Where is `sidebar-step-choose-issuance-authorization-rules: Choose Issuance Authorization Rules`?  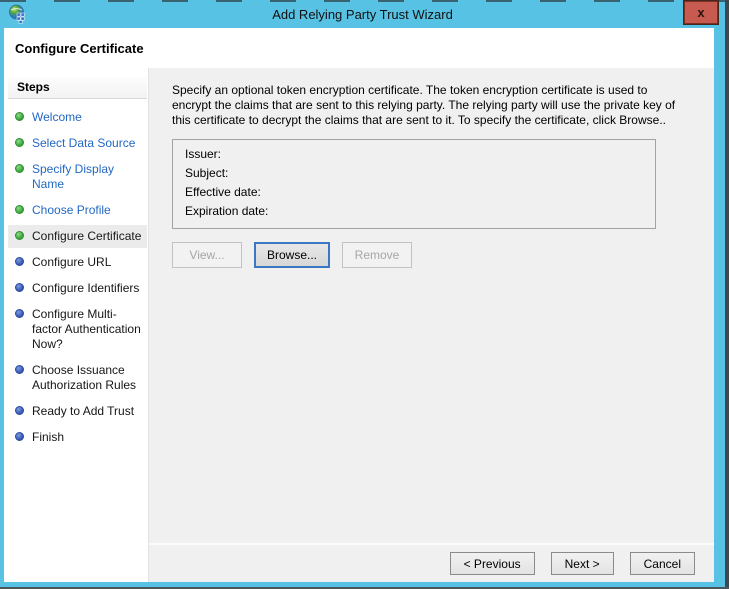
sidebar-step-choose-issuance-authorization-rules: Choose Issuance Authorization Rules is located at coordinates (77, 378).